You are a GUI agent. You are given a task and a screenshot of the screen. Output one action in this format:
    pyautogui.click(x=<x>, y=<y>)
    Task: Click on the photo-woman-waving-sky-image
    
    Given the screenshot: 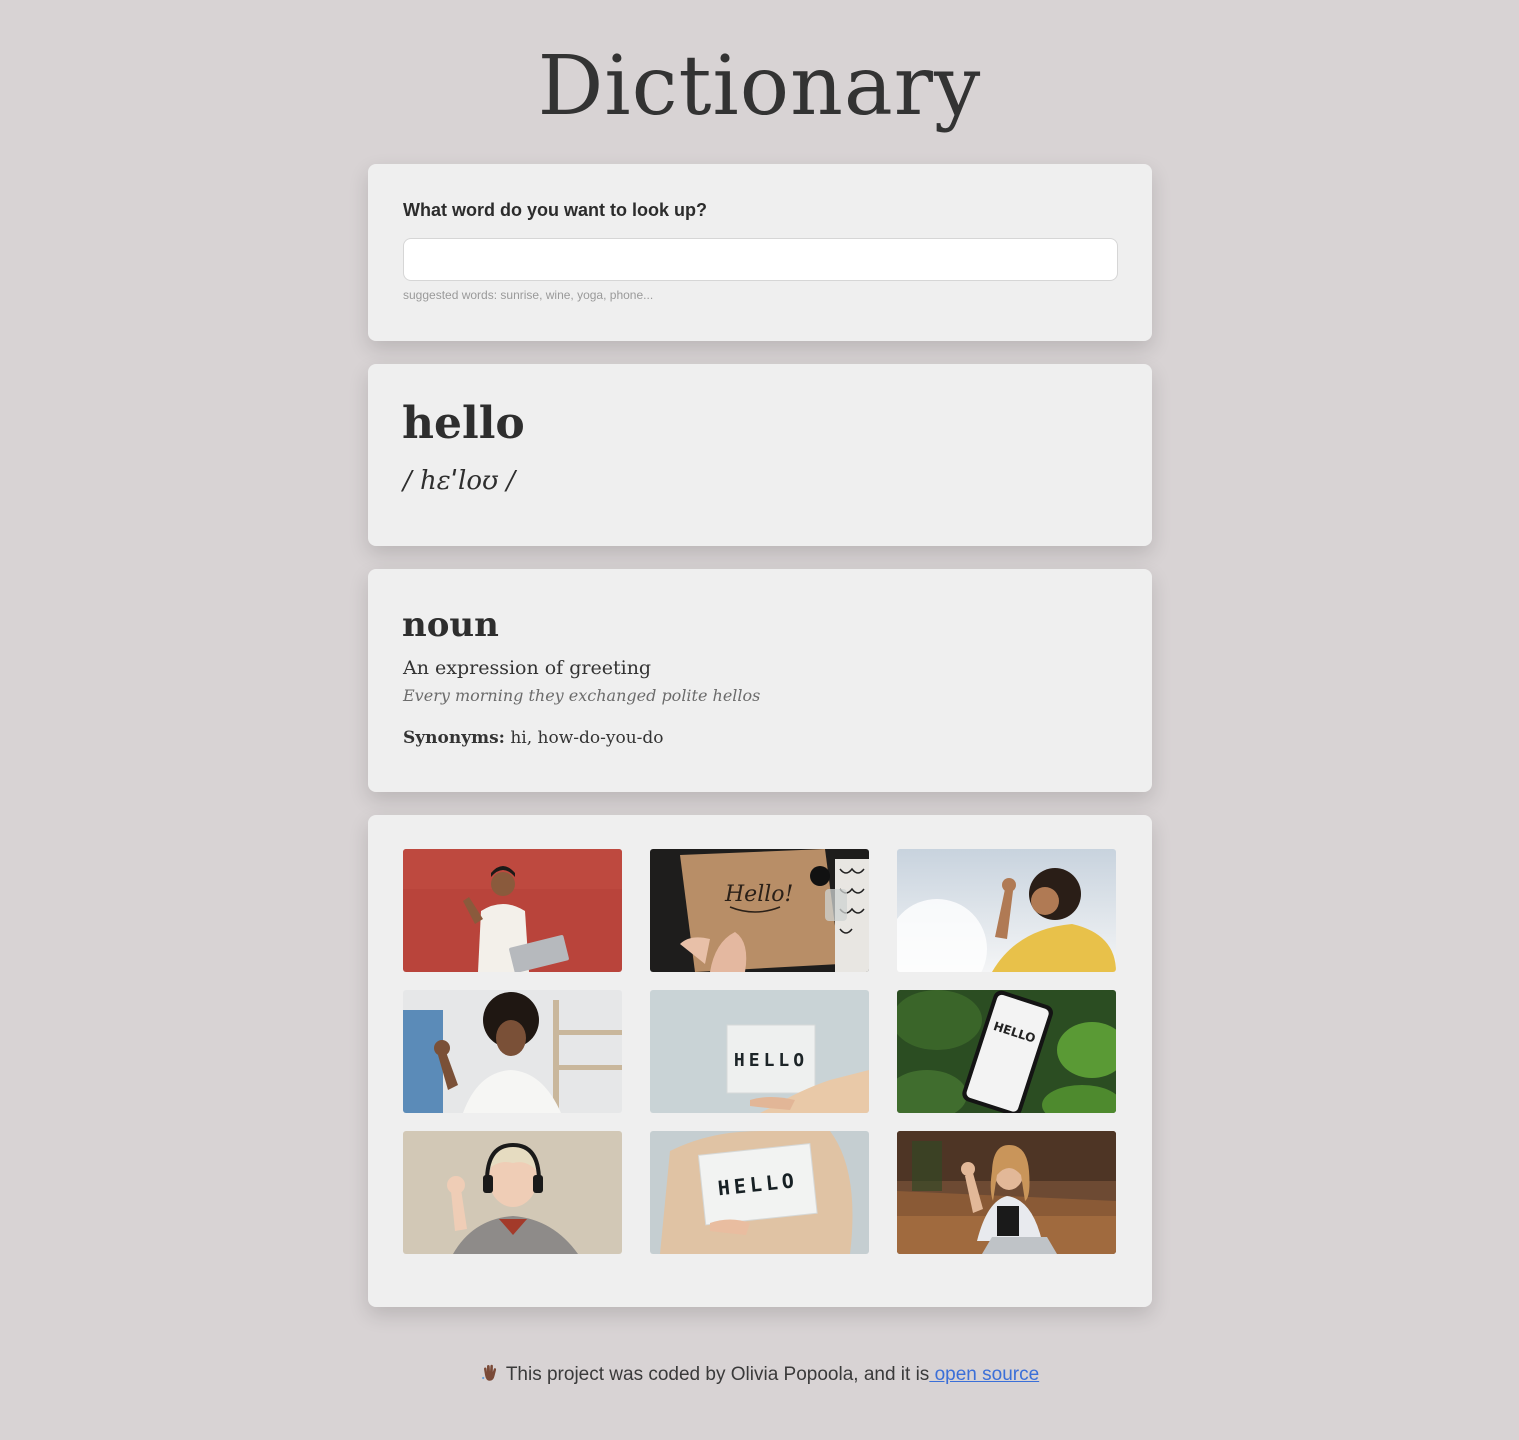 What is the action you would take?
    pyautogui.click(x=1006, y=910)
    